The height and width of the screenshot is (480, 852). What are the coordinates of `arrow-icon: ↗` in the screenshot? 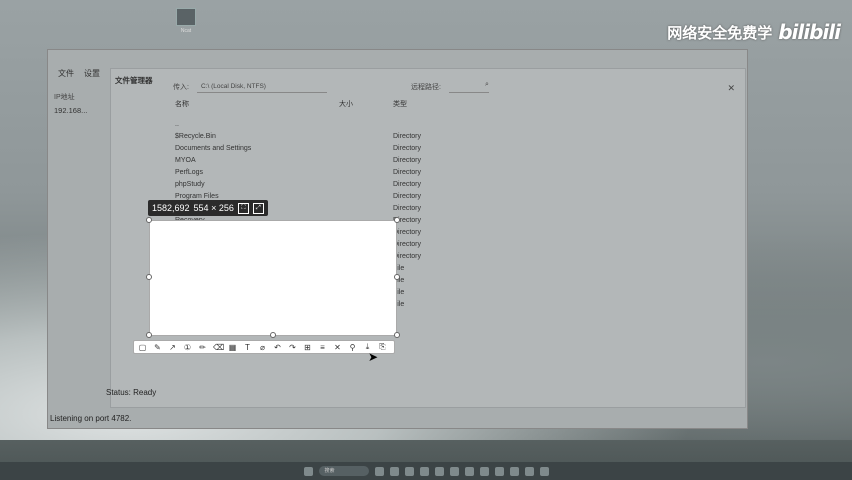 It's located at (172, 347).